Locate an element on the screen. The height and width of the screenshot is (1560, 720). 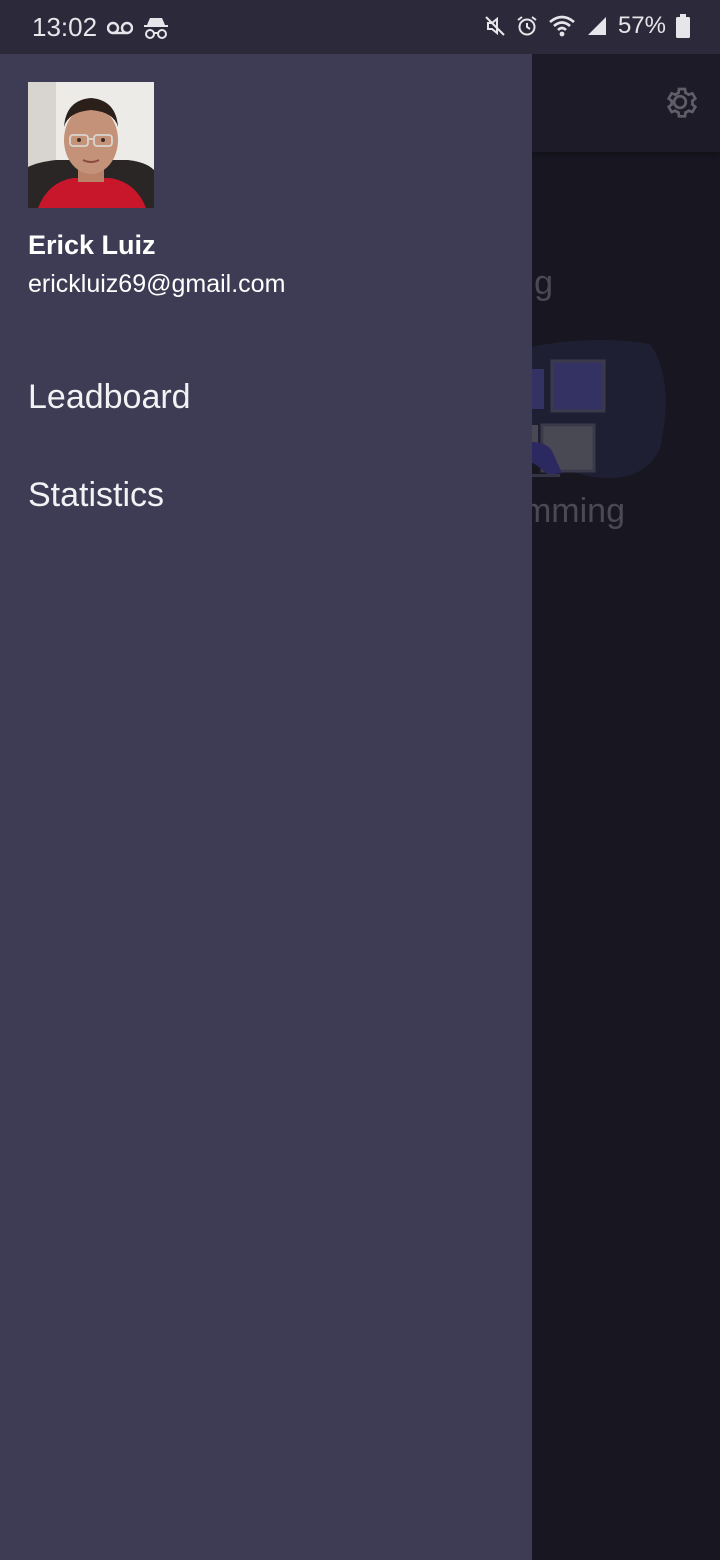
voicemail-icon is located at coordinates (120, 28).